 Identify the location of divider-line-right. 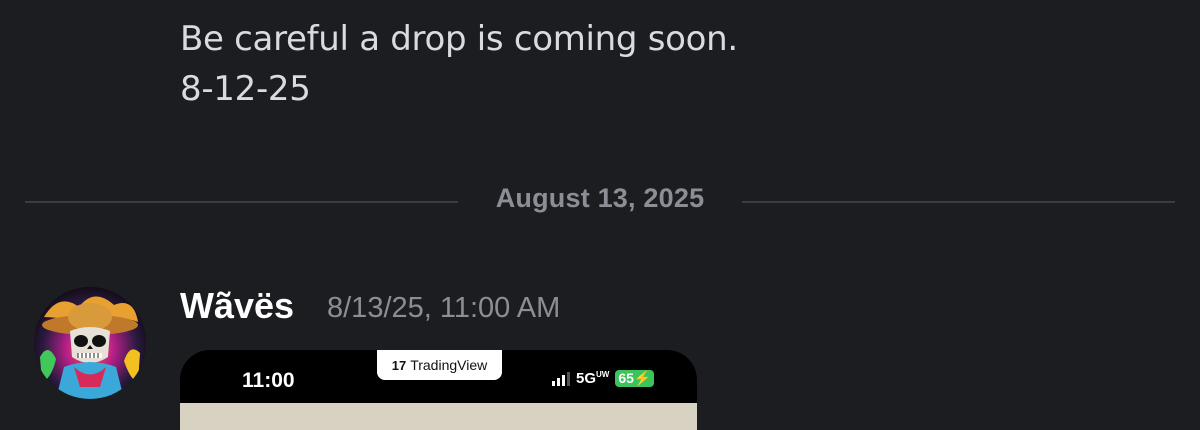
(958, 202).